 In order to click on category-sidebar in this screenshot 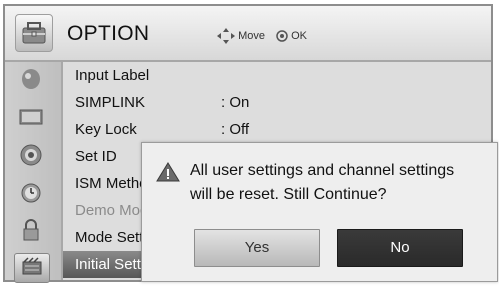, I will do `click(34, 172)`.